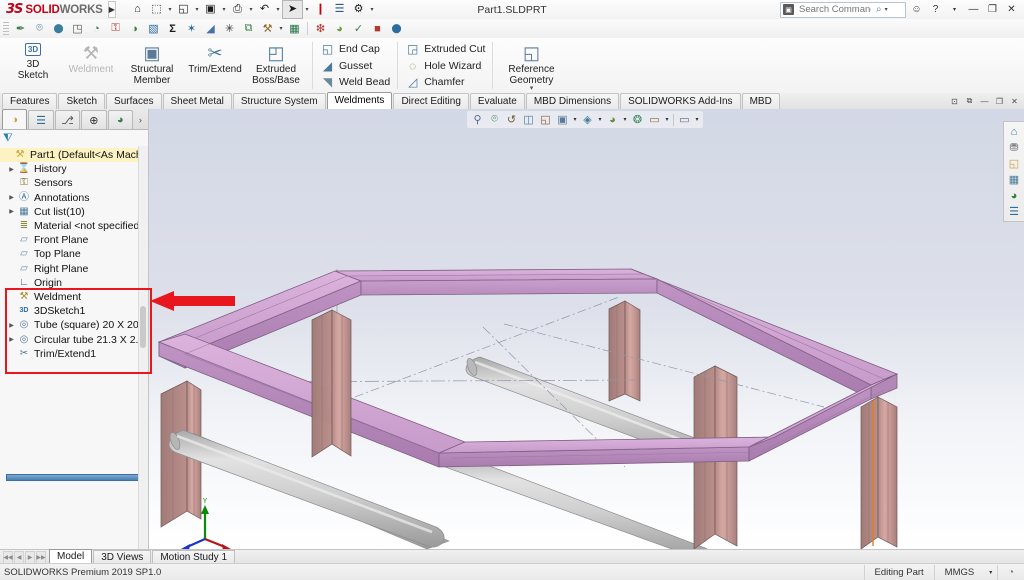 This screenshot has height=580, width=1024. I want to click on status-units: MMGS, so click(959, 572).